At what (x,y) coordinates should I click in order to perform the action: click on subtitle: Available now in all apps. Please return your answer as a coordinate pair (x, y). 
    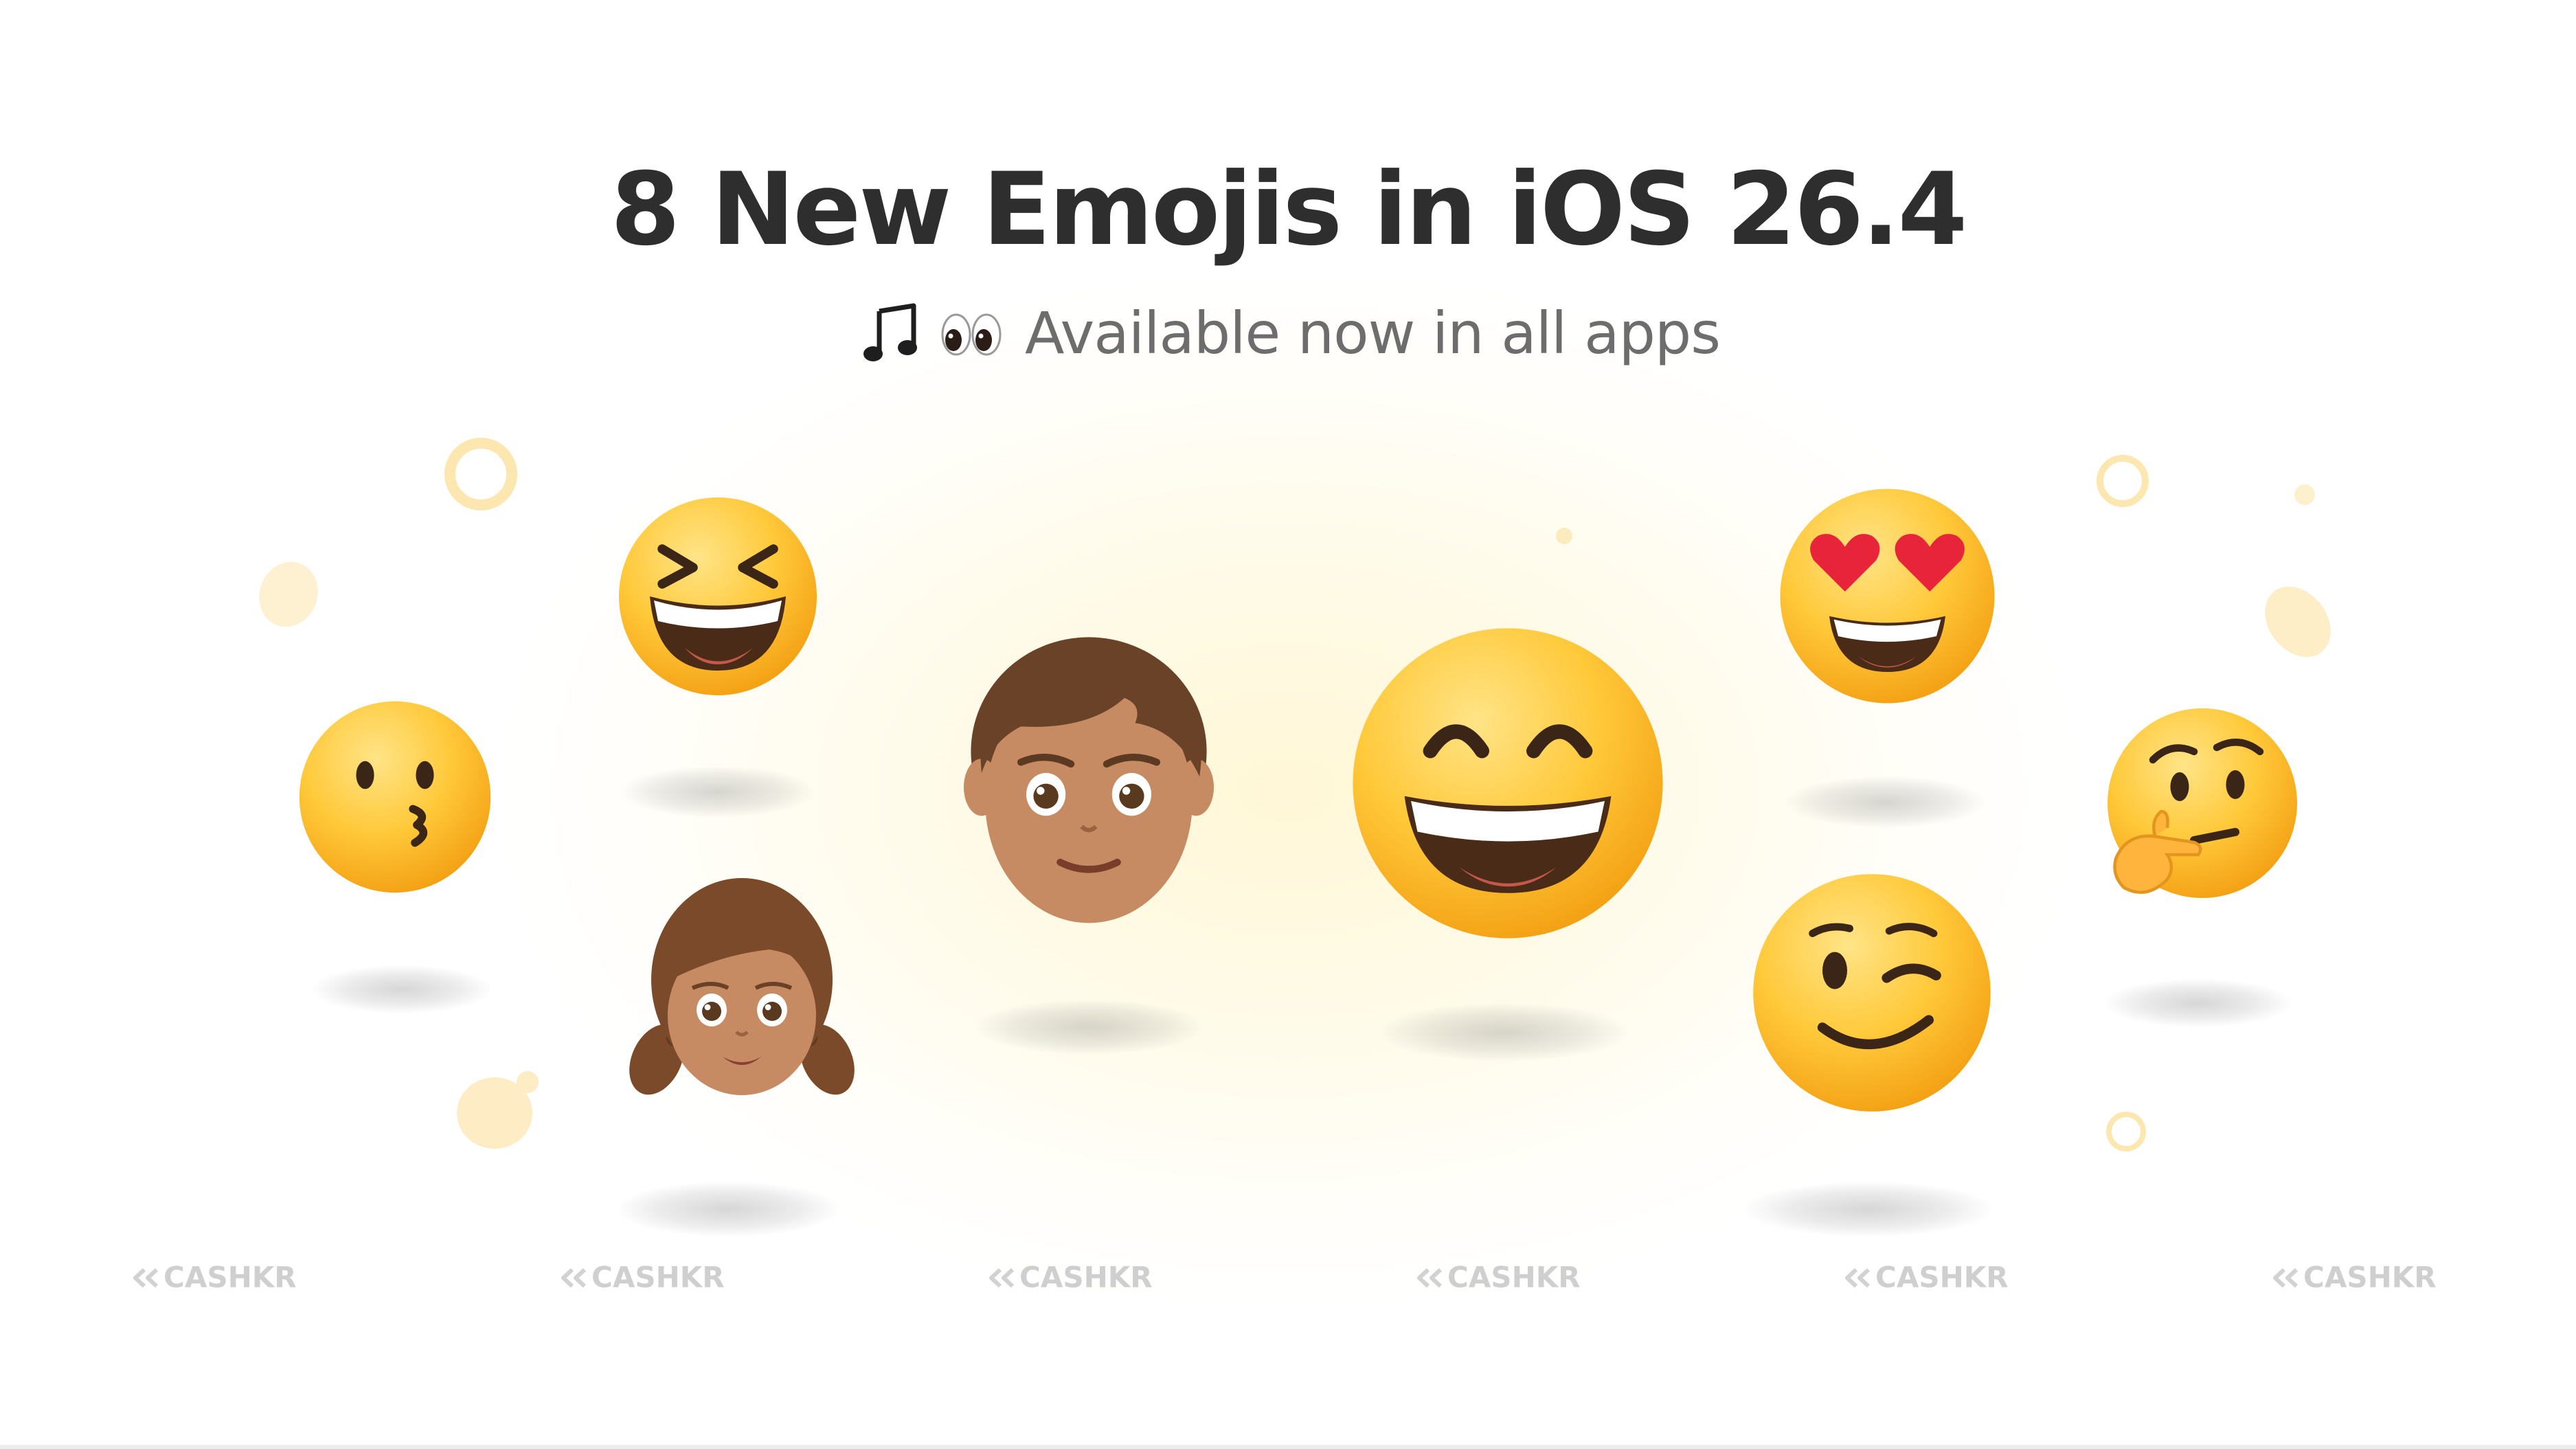
    Looking at the image, I should click on (1373, 333).